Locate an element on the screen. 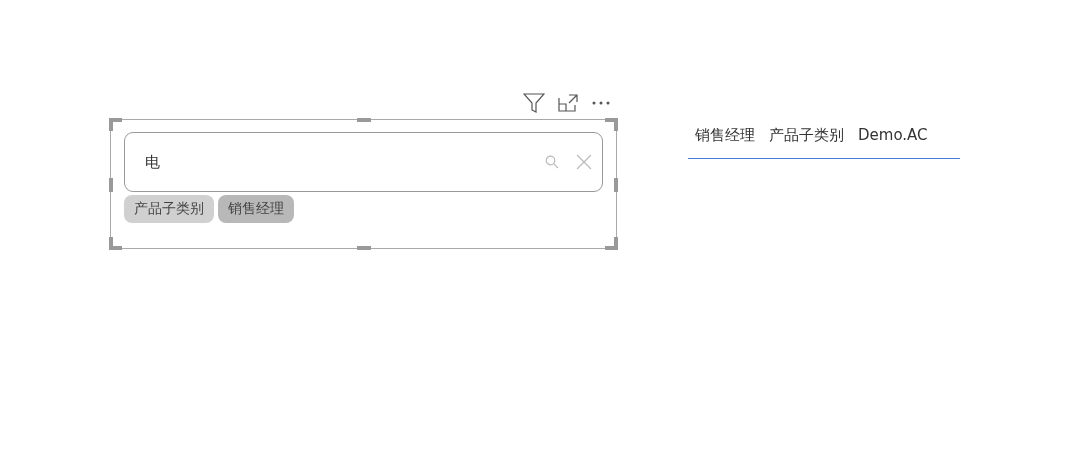 The image size is (1079, 453). filter-icon is located at coordinates (534, 103).